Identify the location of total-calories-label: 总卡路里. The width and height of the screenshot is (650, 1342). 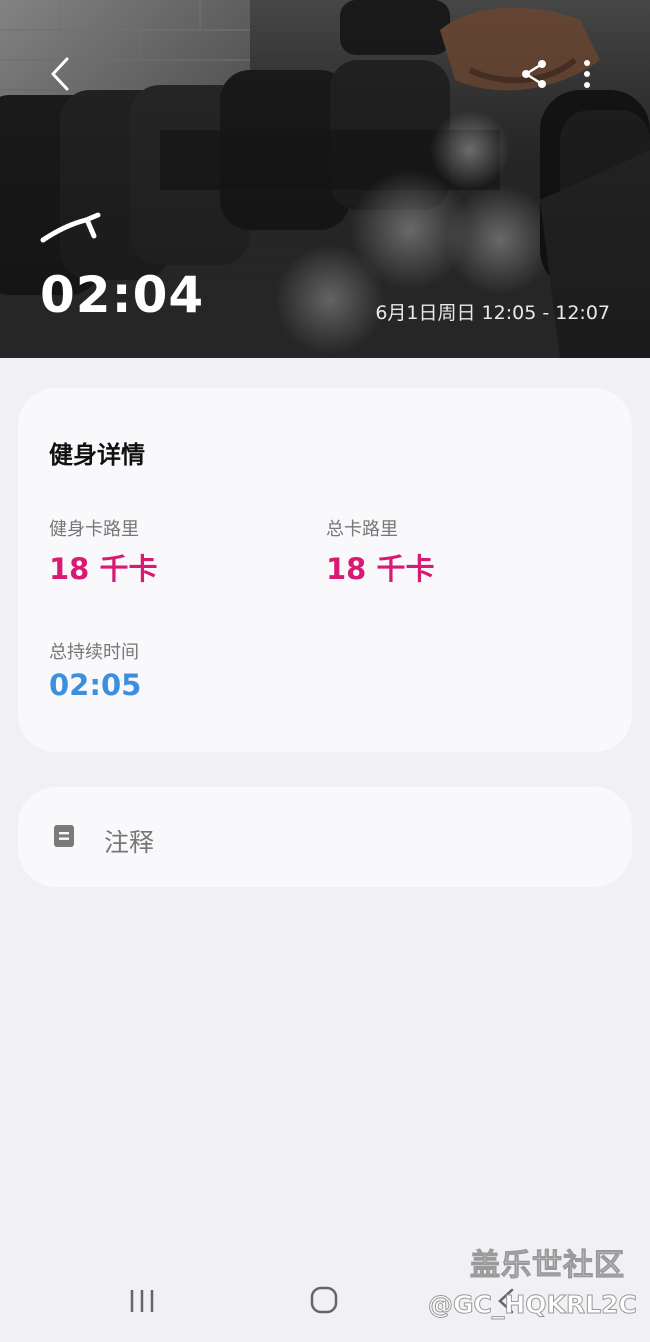
(362, 529).